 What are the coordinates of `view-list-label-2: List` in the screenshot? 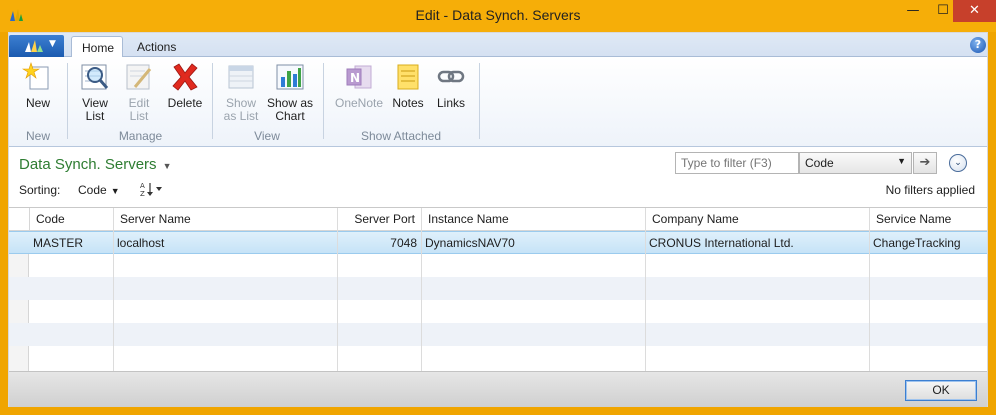 It's located at (95, 116).